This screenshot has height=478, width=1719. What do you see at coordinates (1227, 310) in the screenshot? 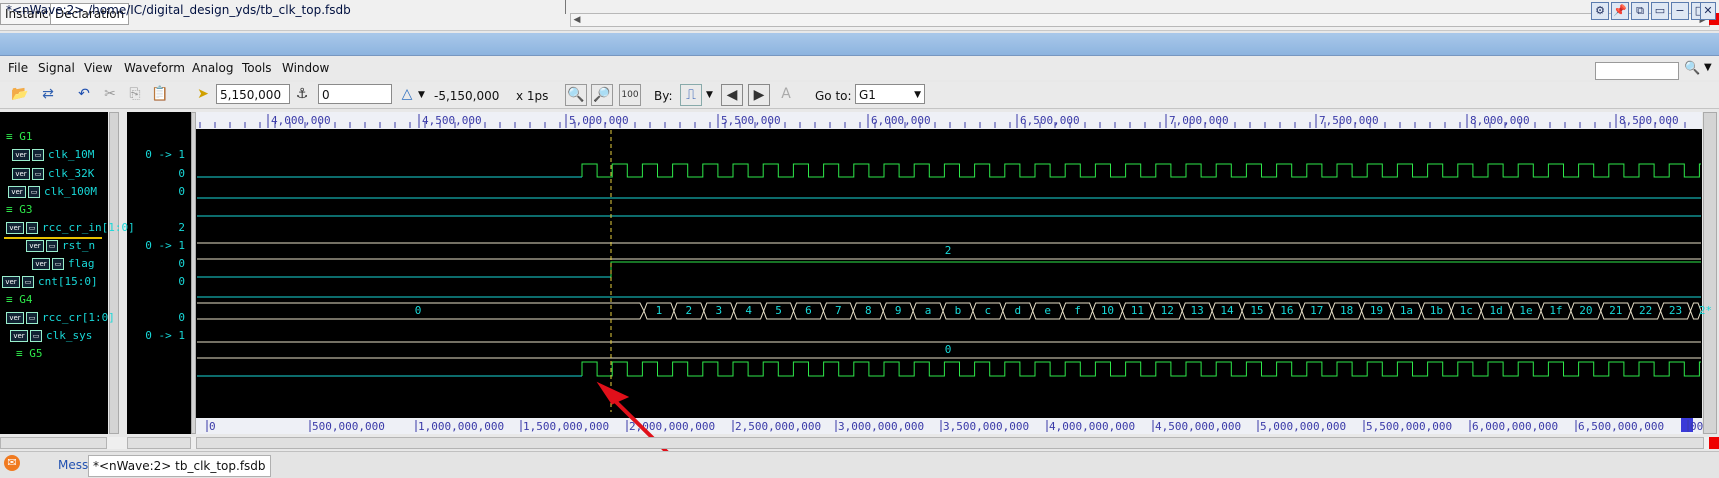
I see `cnt-bus-value: 14` at bounding box center [1227, 310].